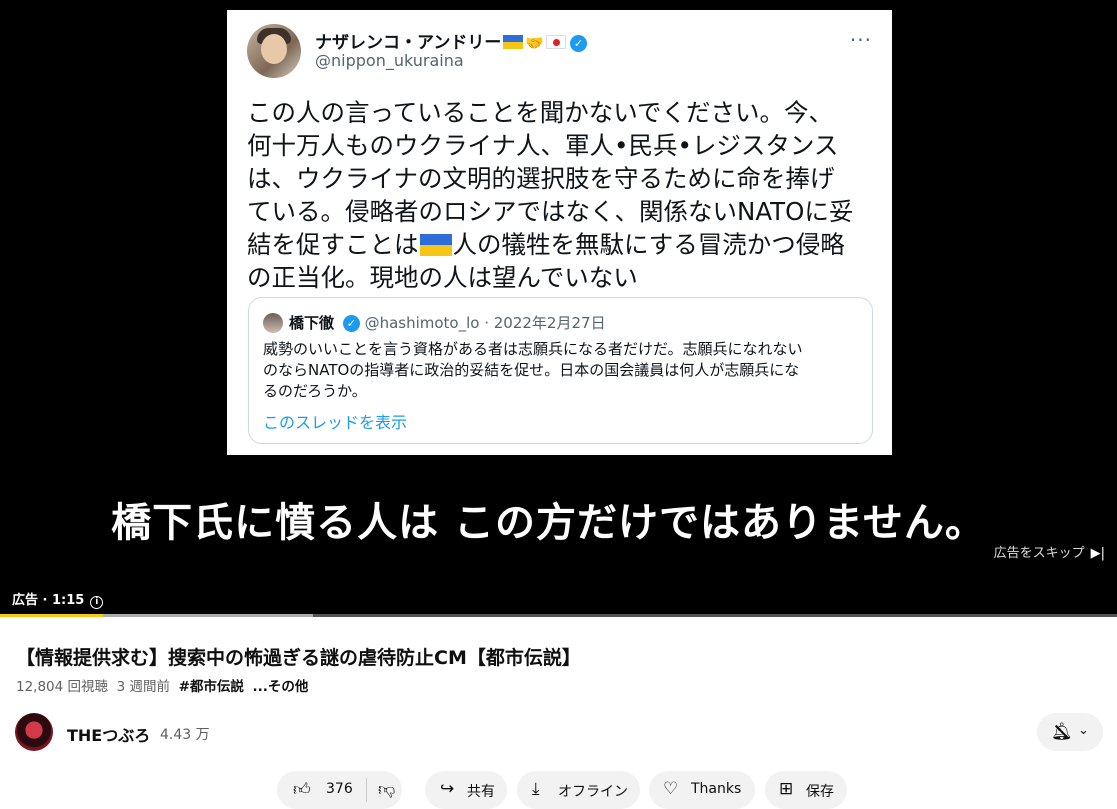 This screenshot has height=809, width=1117. I want to click on show-more-link: ...その他, so click(281, 687).